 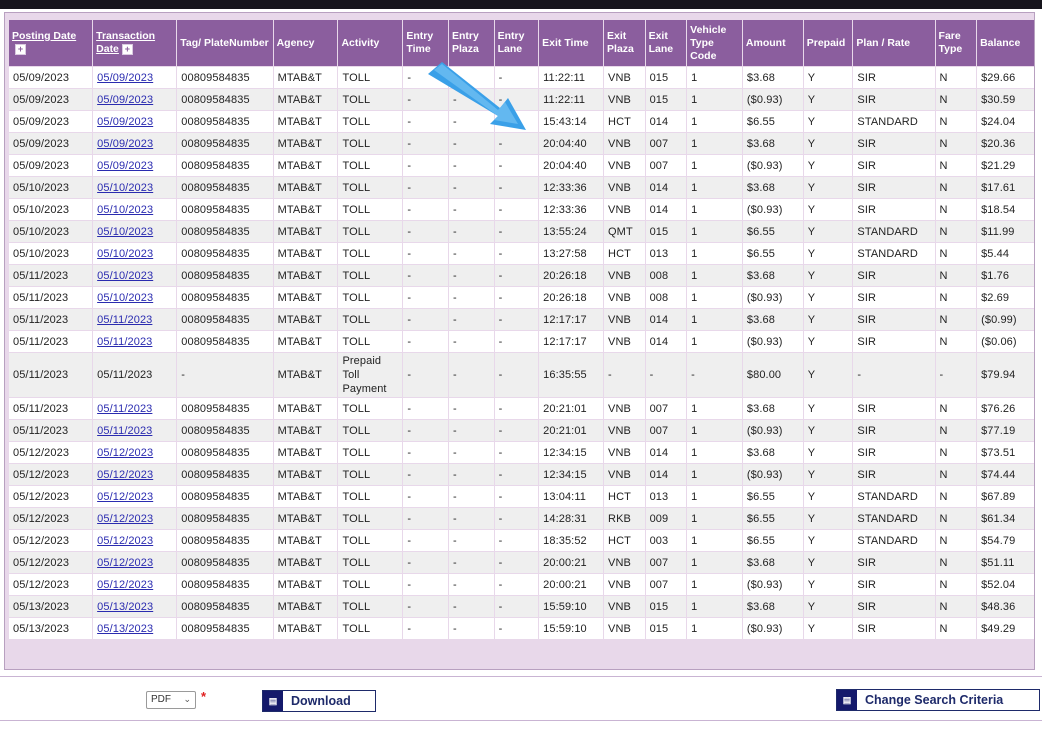 I want to click on column-header-label: Posting Date, so click(x=44, y=36).